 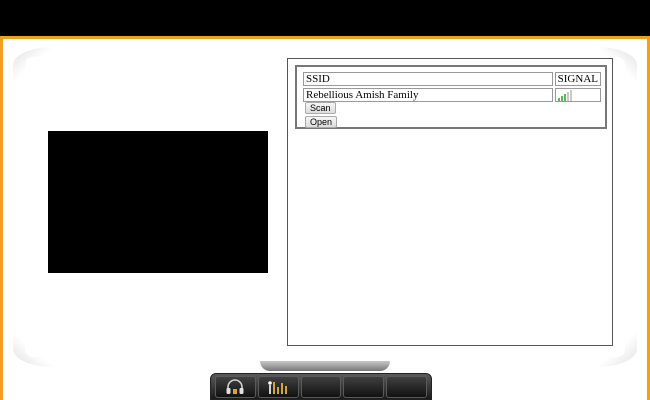 I want to click on open-button: Open, so click(x=321, y=122).